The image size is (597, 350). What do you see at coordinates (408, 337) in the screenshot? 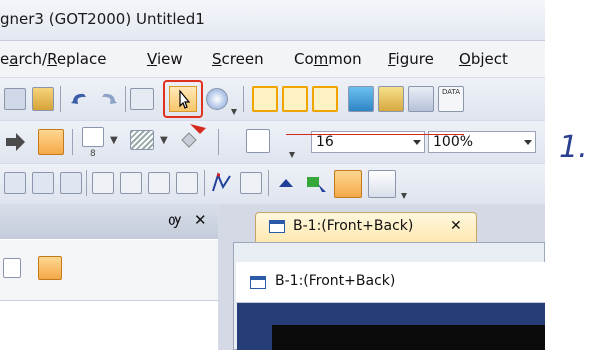
I see `canvas-object` at bounding box center [408, 337].